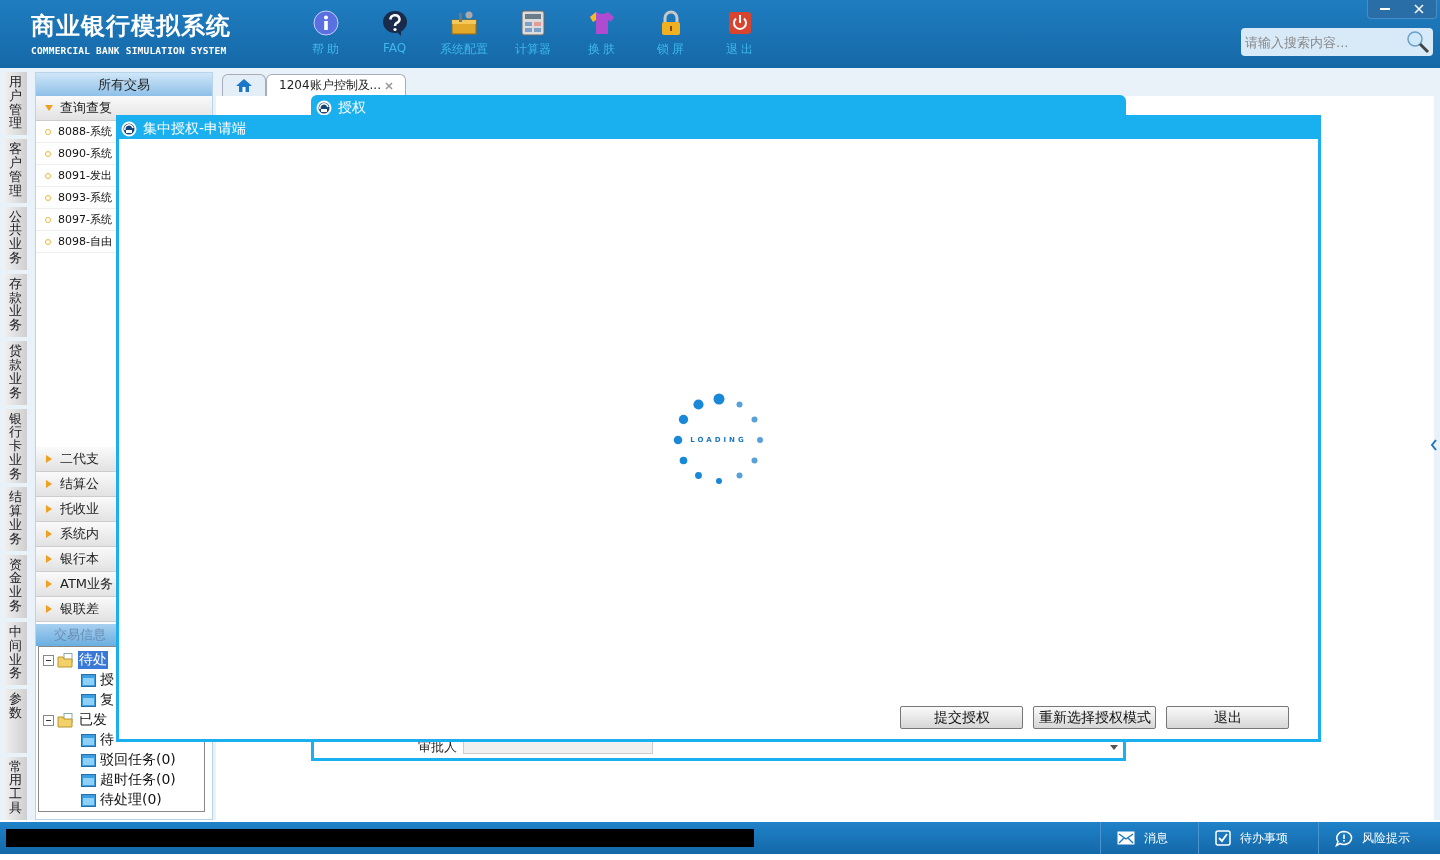  I want to click on status-button: 风险提示, so click(1379, 838).